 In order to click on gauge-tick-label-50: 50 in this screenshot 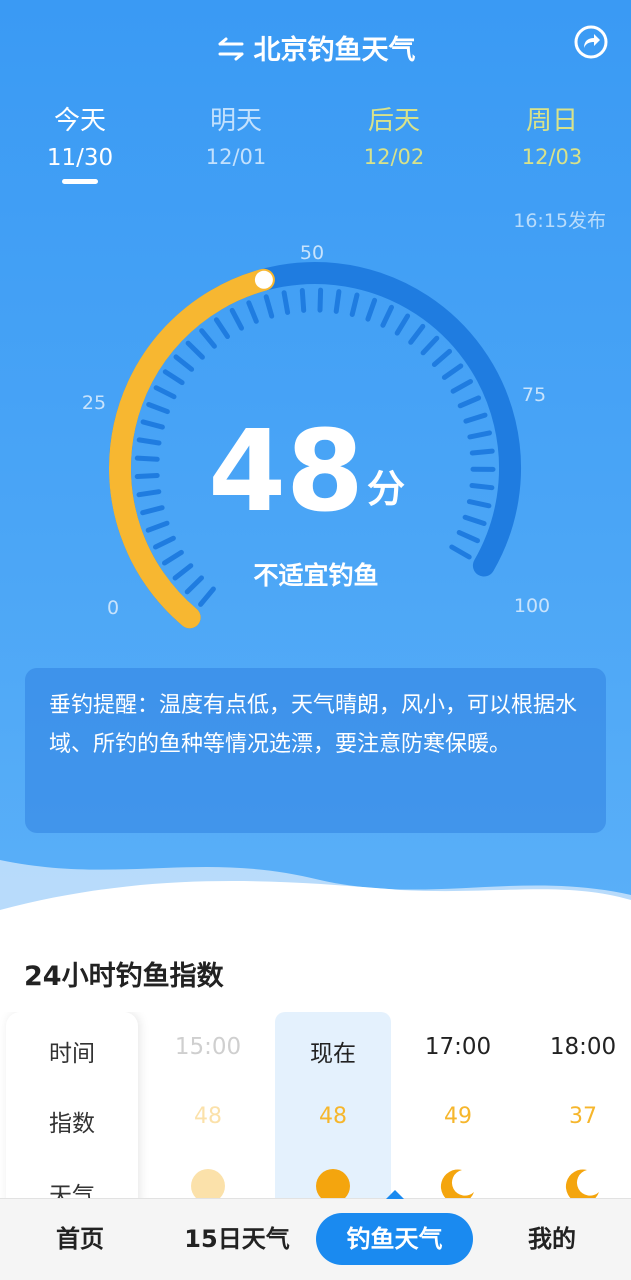, I will do `click(312, 253)`.